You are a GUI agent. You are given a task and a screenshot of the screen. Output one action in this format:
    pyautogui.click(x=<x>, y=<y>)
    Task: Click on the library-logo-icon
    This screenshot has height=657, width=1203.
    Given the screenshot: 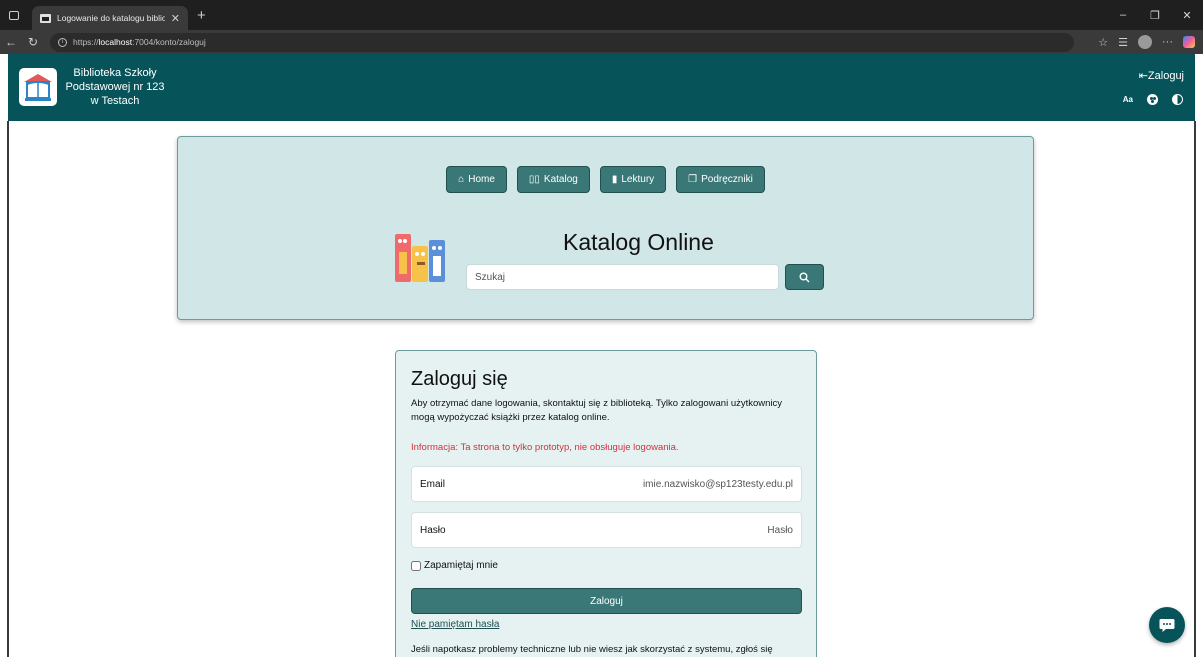 What is the action you would take?
    pyautogui.click(x=38, y=87)
    